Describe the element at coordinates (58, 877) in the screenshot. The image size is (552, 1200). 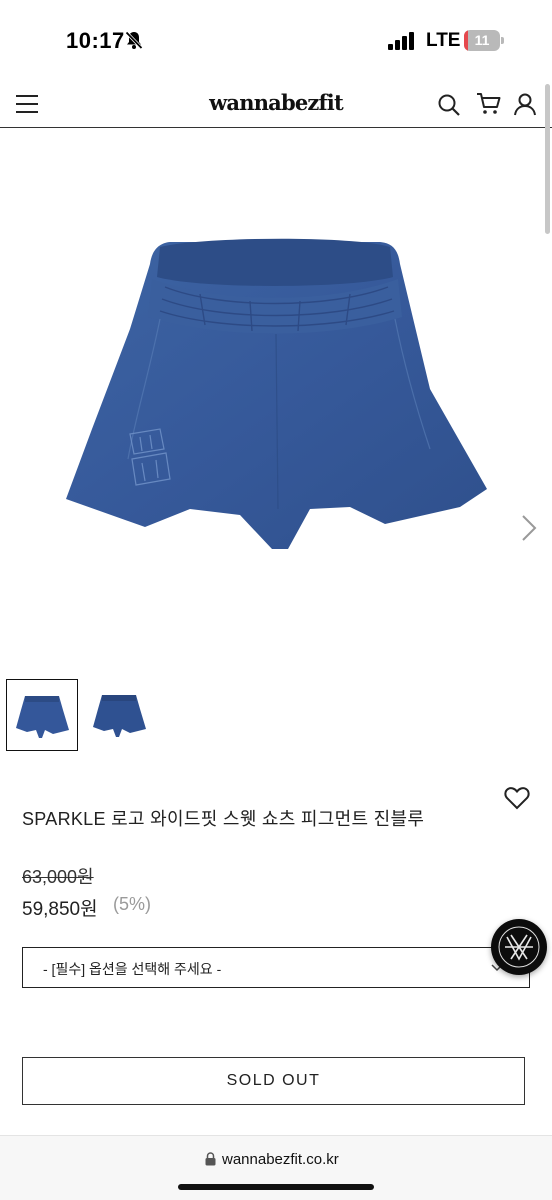
I see `original-price: 63,000원` at that location.